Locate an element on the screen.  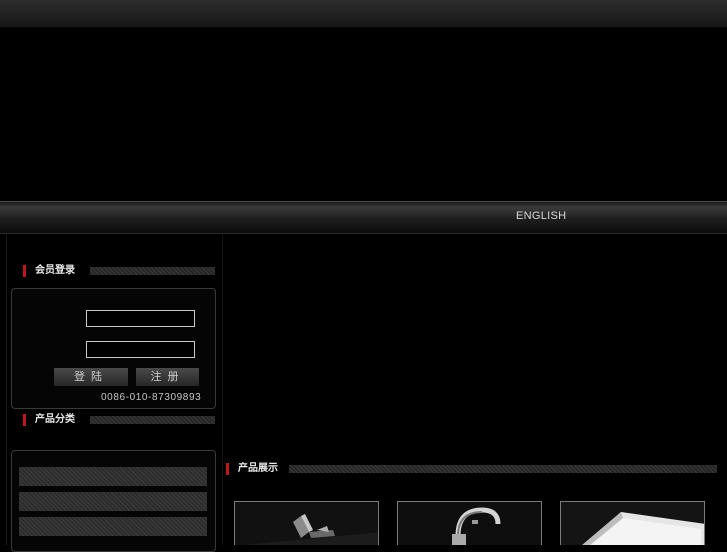
register-button: 注册 is located at coordinates (167, 377).